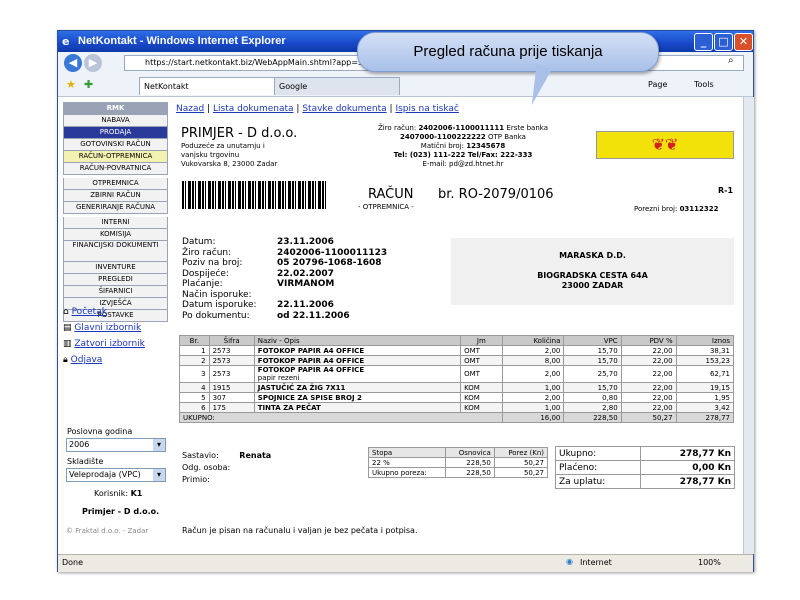  Describe the element at coordinates (115, 184) in the screenshot. I see `sidebar-item: OTPREMNICA` at that location.